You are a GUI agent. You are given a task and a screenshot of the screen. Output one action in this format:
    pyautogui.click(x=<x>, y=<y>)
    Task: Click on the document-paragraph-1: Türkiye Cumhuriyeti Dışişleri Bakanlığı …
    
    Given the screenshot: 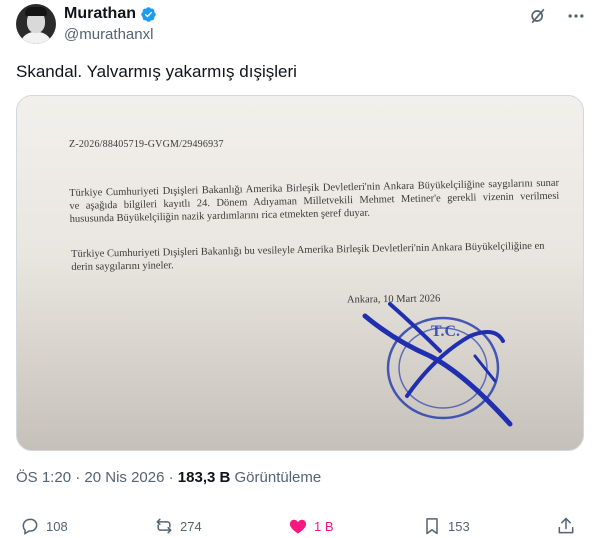 What is the action you would take?
    pyautogui.click(x=314, y=201)
    